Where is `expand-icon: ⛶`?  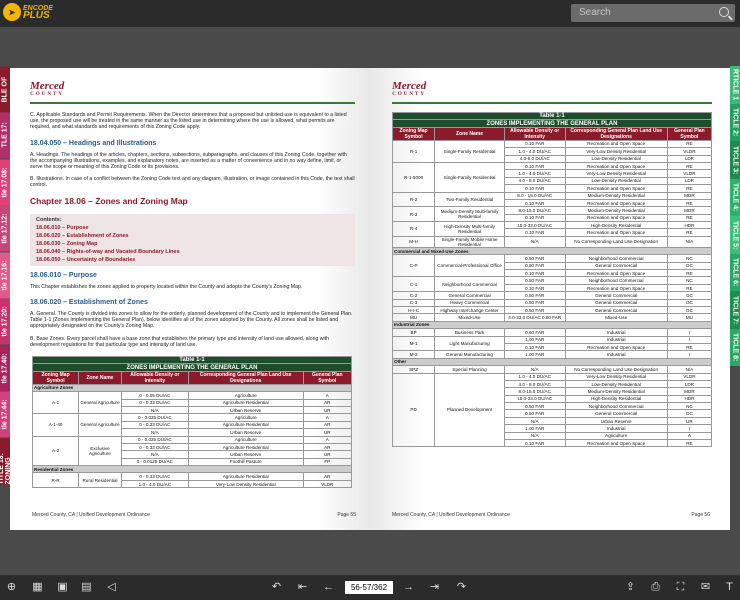
expand-icon: ⛶ is located at coordinates (680, 587).